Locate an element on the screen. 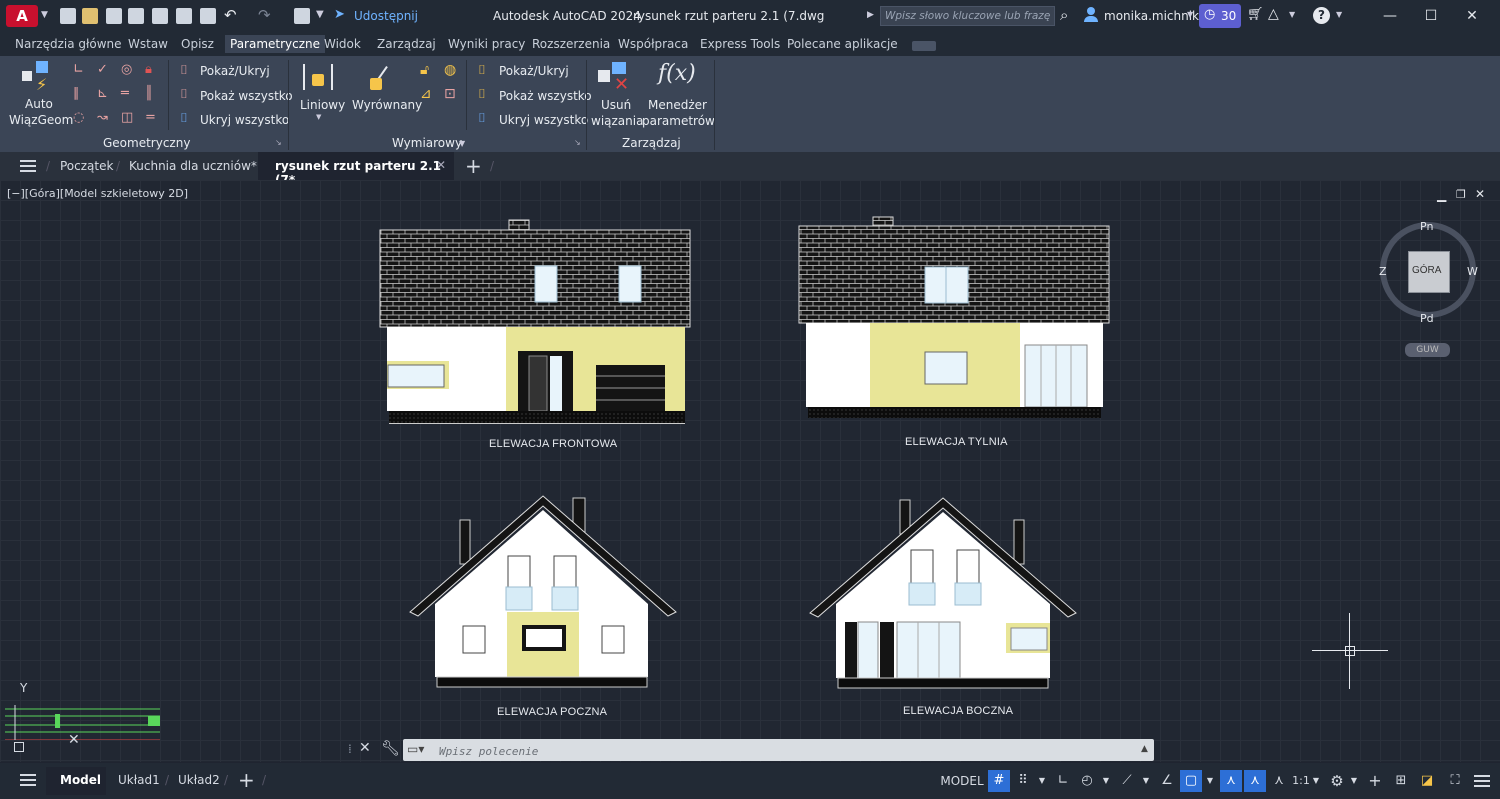  cmd-prompt-icon: ▭▾ is located at coordinates (415, 749).